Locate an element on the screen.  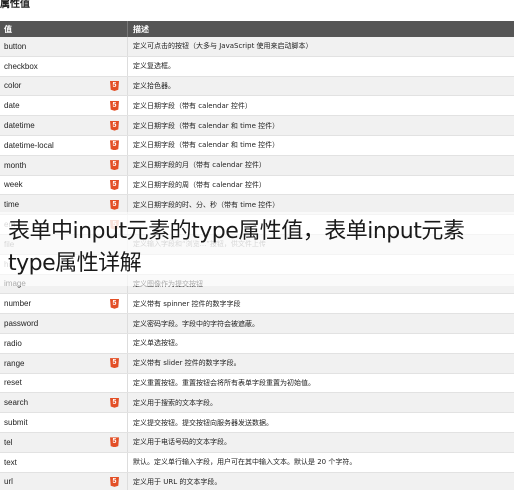
type-value: checkbox is located at coordinates (64, 66).